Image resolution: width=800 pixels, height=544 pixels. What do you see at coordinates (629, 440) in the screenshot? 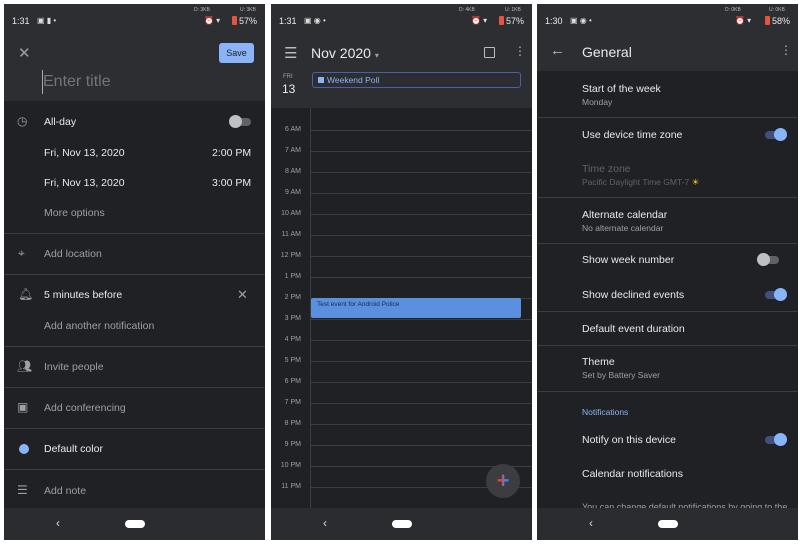
I see `notify-device-setting: Notify on this device` at bounding box center [629, 440].